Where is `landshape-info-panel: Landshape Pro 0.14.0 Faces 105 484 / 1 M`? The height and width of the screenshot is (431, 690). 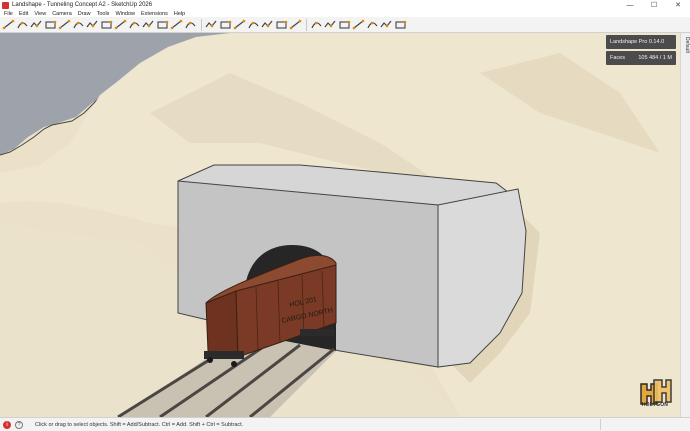 landshape-info-panel: Landshape Pro 0.14.0 Faces 105 484 / 1 M is located at coordinates (641, 51).